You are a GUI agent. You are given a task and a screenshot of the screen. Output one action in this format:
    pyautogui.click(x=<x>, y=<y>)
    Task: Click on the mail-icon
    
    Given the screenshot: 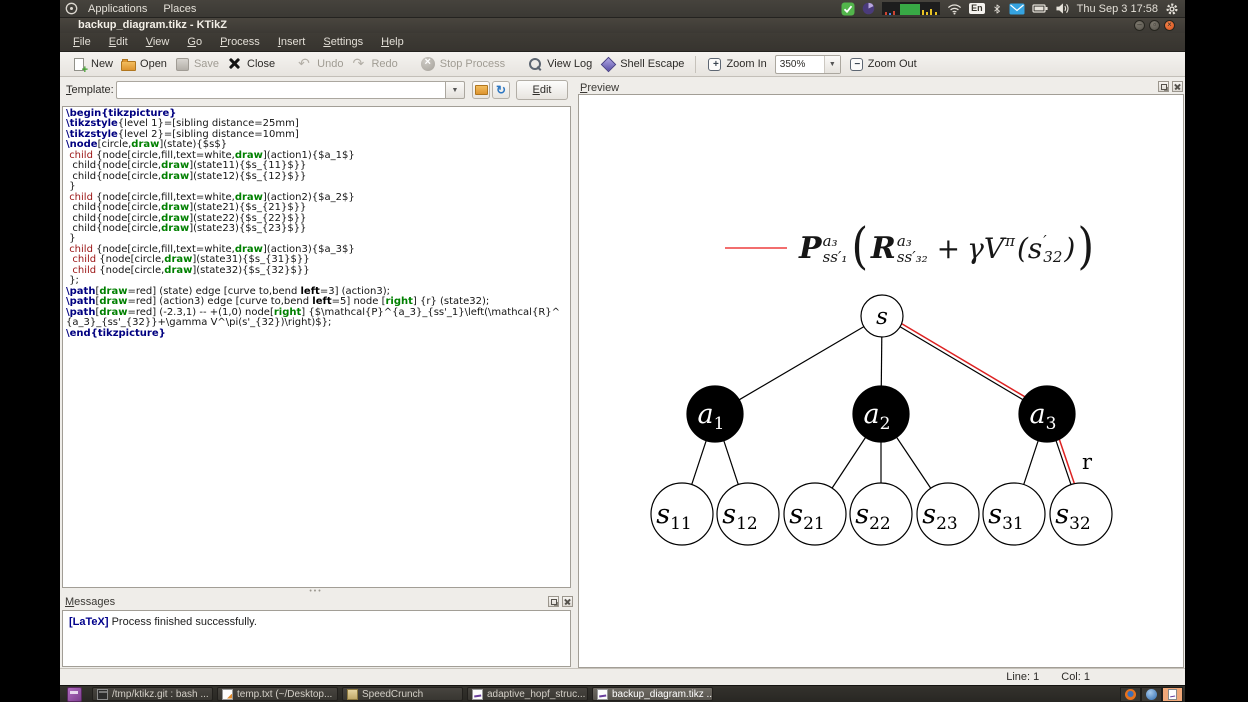 What is the action you would take?
    pyautogui.click(x=1017, y=8)
    